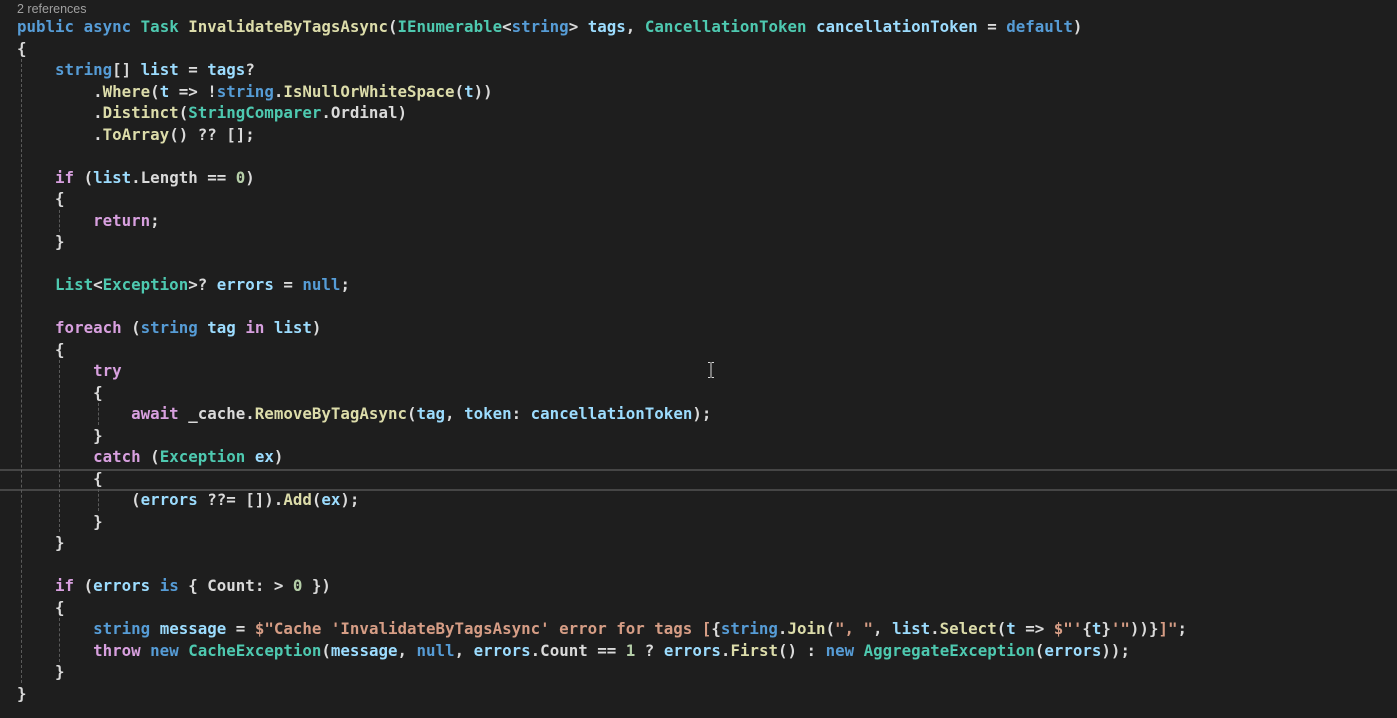 The image size is (1397, 718). What do you see at coordinates (602, 135) in the screenshot?
I see `code-line: .ToArray() ?? [];` at bounding box center [602, 135].